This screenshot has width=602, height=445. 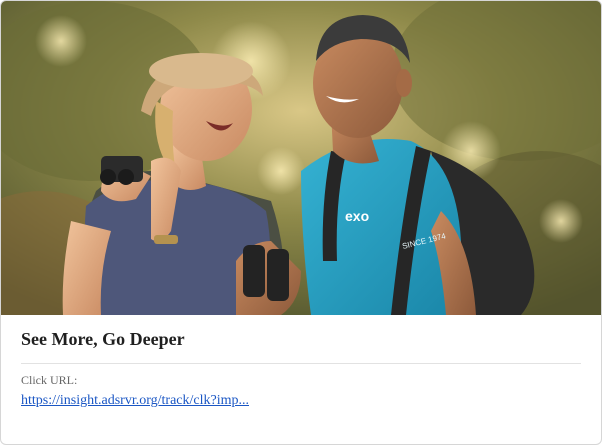 What do you see at coordinates (357, 216) in the screenshot?
I see `shirt-brand-text: exo` at bounding box center [357, 216].